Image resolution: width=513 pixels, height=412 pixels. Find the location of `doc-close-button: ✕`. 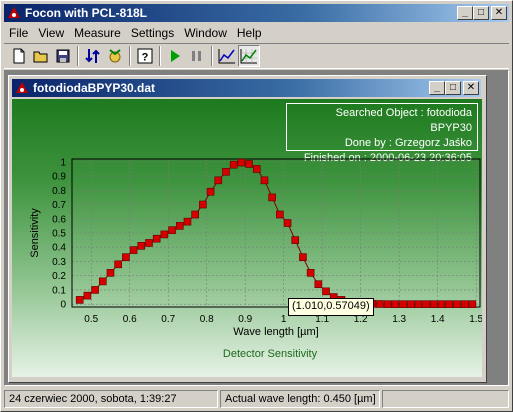

doc-close-button: ✕ is located at coordinates (471, 88).